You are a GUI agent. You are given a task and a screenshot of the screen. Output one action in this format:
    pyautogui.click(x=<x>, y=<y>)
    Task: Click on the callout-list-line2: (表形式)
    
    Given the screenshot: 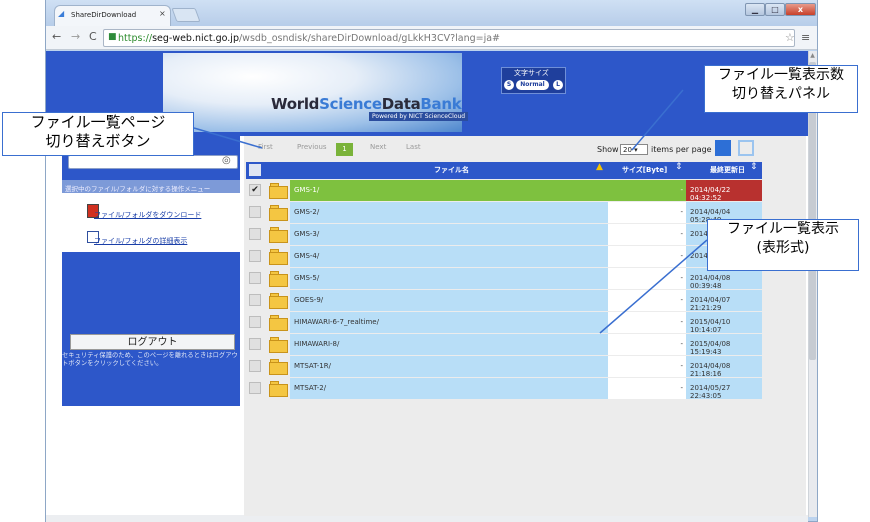 What is the action you would take?
    pyautogui.click(x=783, y=248)
    